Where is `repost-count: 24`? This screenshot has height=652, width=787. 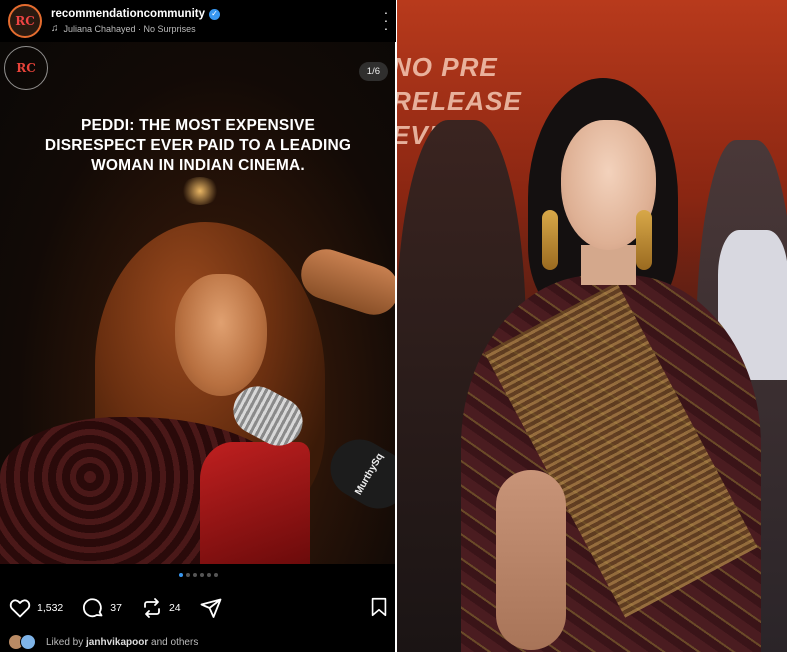 repost-count: 24 is located at coordinates (174, 608).